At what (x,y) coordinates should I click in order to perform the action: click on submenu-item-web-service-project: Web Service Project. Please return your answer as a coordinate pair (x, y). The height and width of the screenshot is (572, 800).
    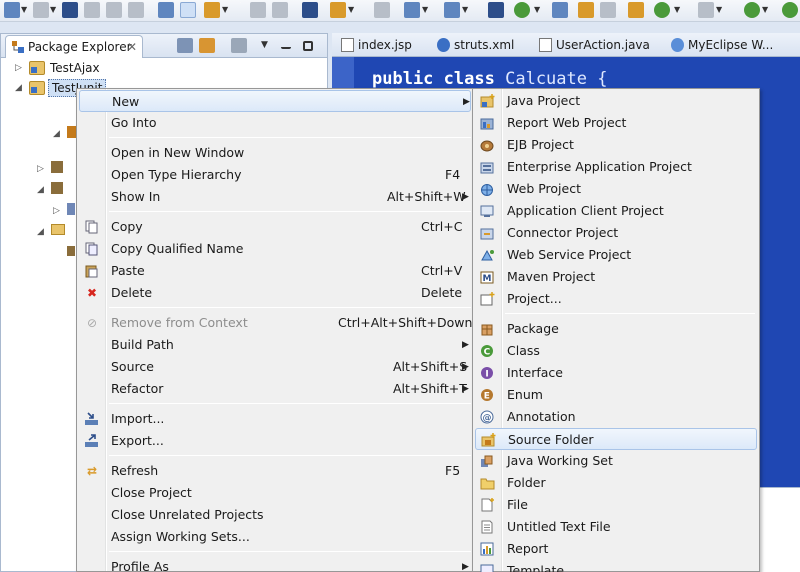
    Looking at the image, I should click on (616, 255).